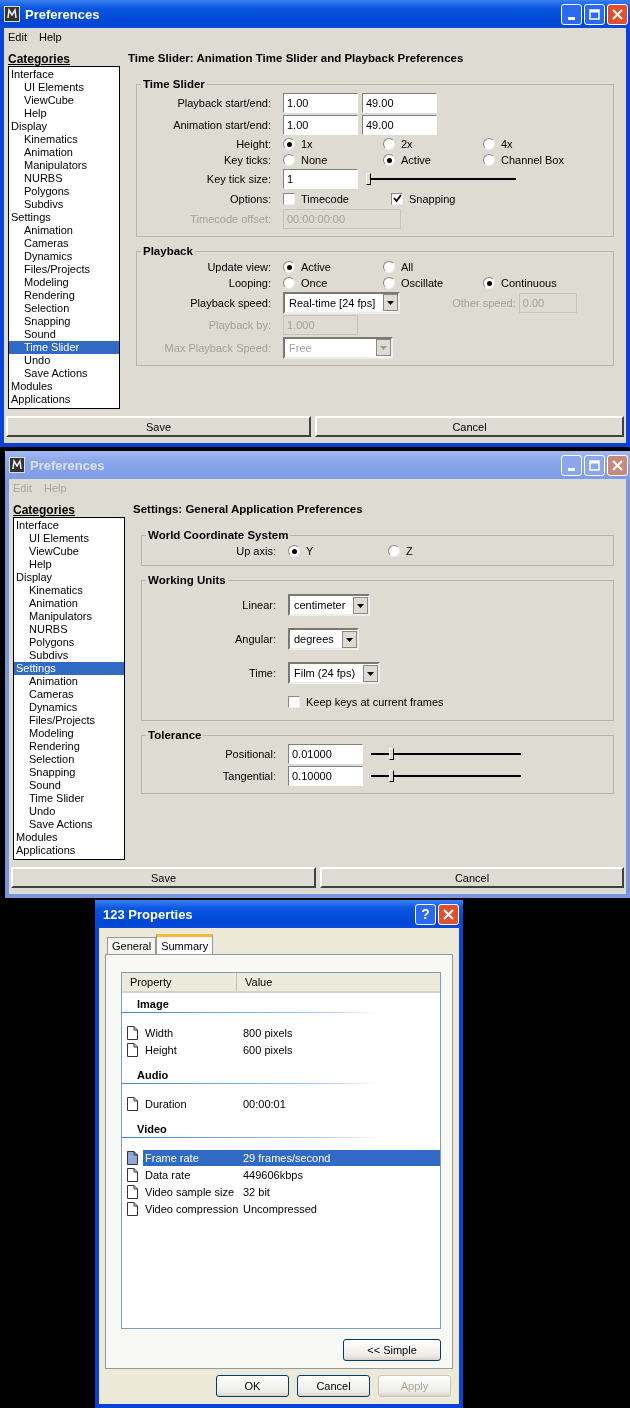 The height and width of the screenshot is (1408, 630). I want to click on column-header: Value, so click(338, 982).